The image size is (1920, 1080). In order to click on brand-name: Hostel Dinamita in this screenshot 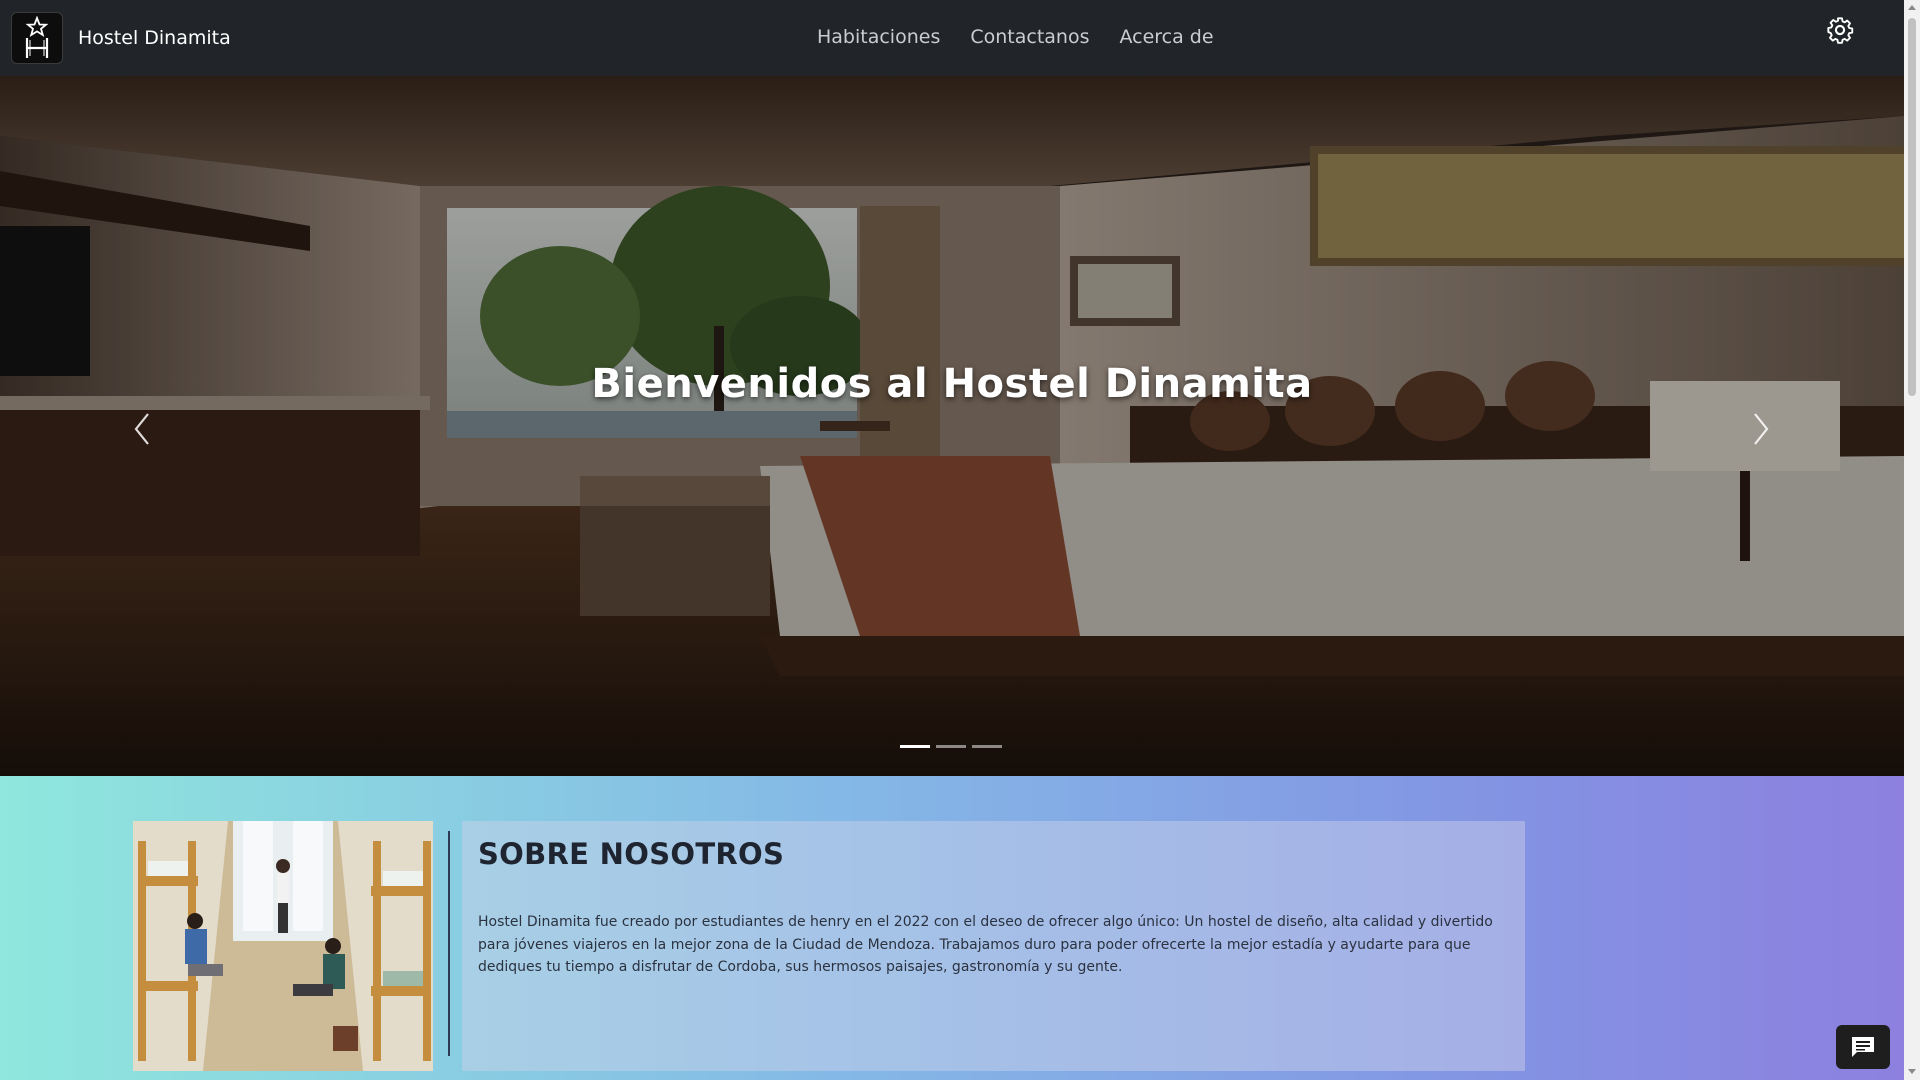, I will do `click(154, 38)`.